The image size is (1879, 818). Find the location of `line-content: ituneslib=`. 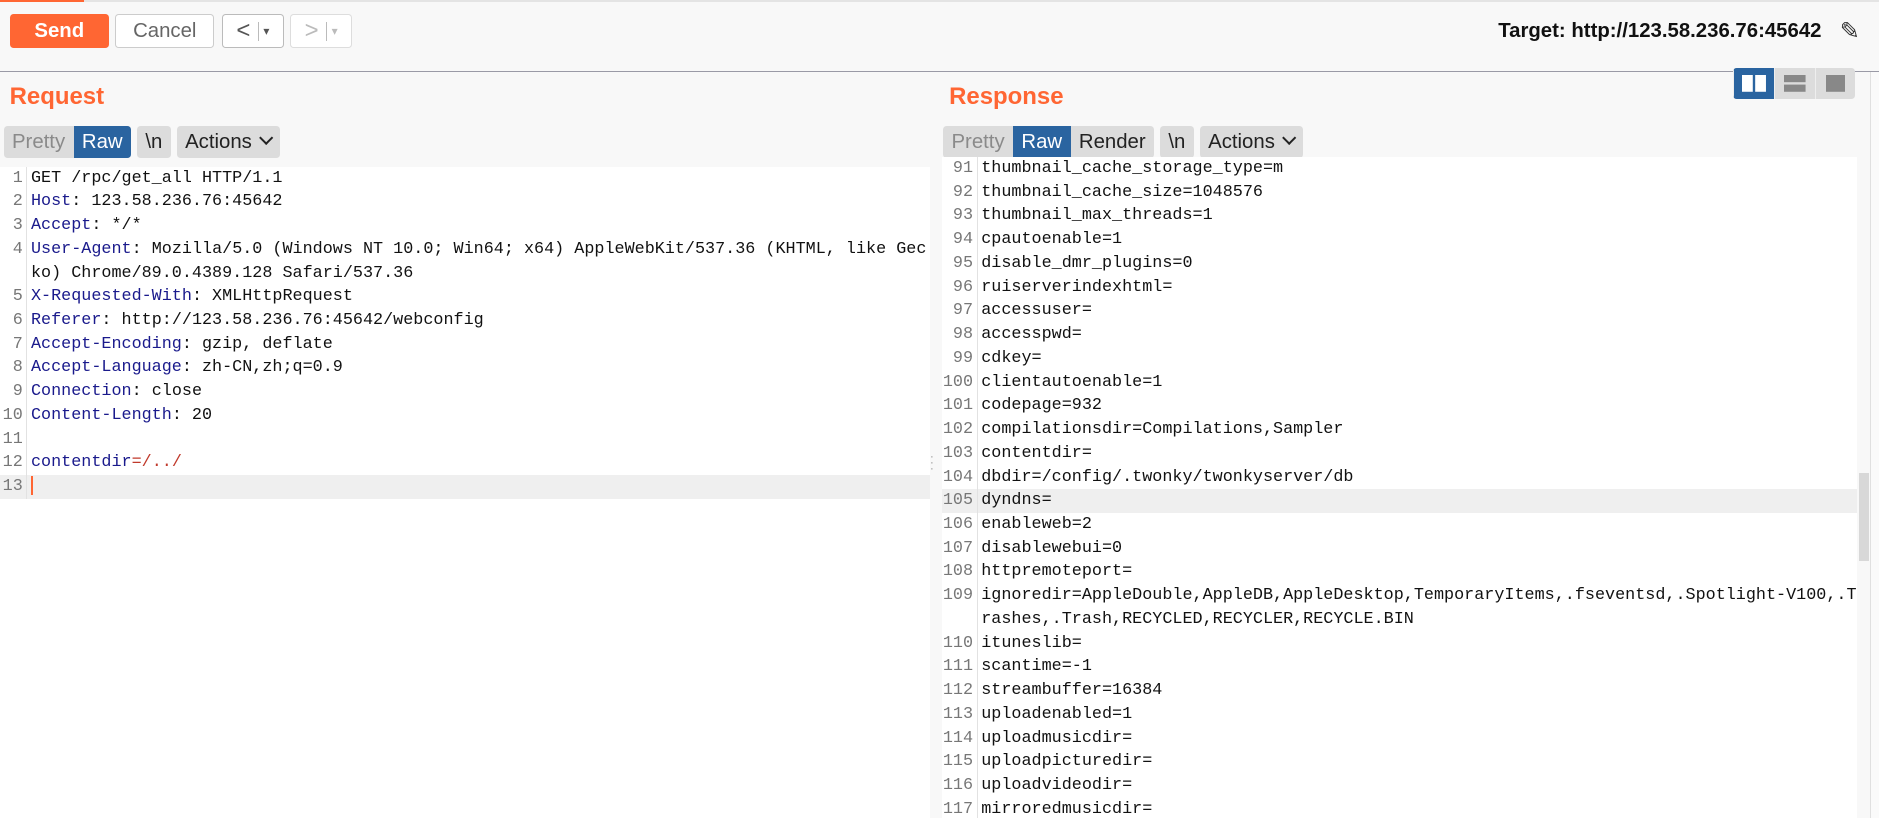

line-content: ituneslib= is located at coordinates (1031, 643).